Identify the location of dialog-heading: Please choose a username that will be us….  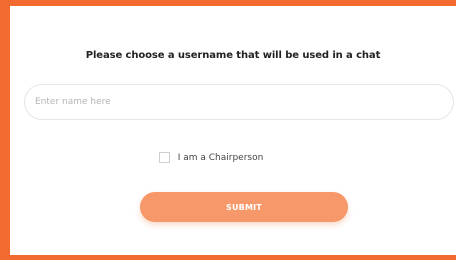
(233, 55).